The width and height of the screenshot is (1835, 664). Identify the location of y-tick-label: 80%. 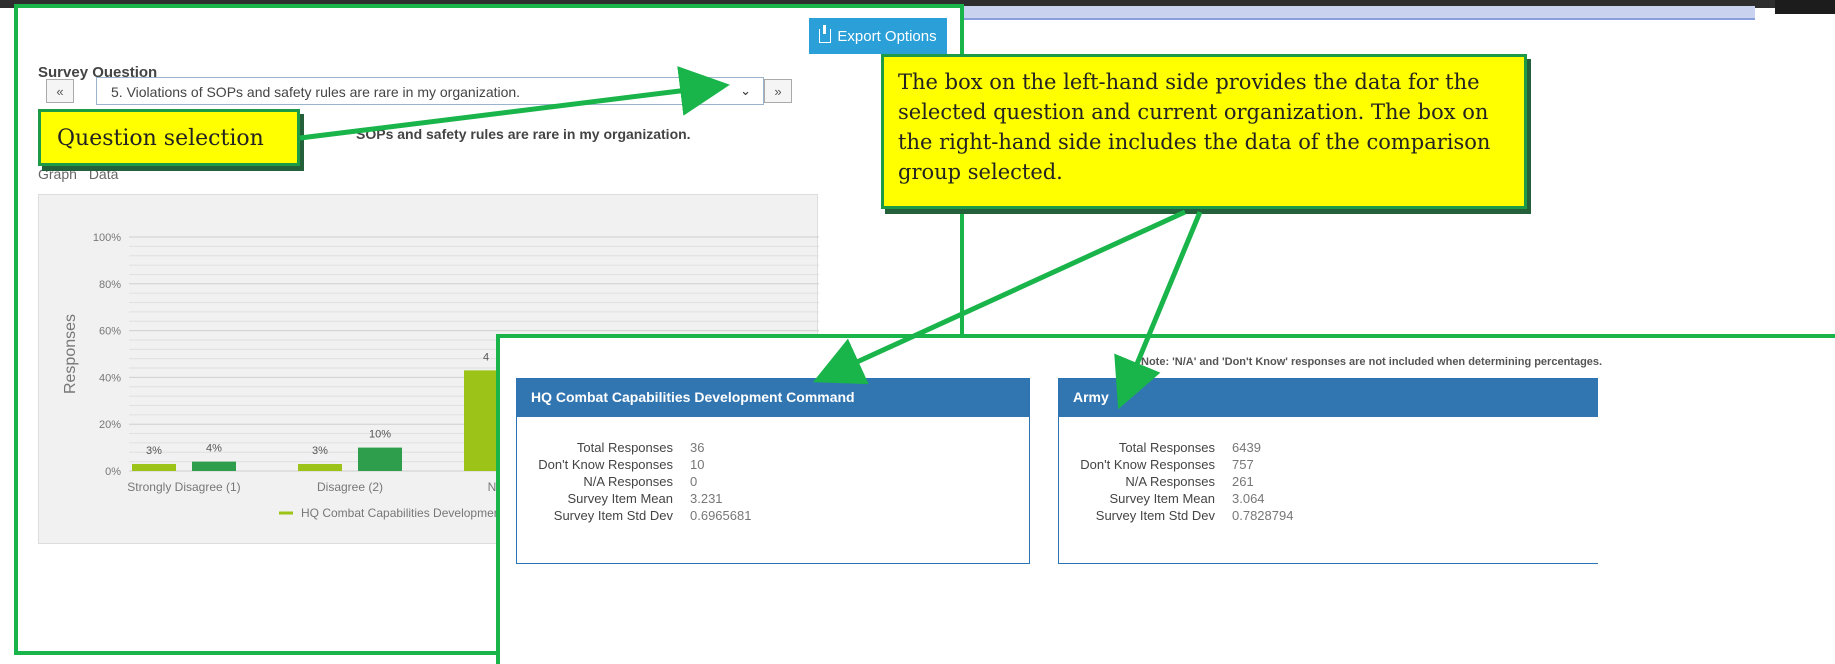
(110, 285).